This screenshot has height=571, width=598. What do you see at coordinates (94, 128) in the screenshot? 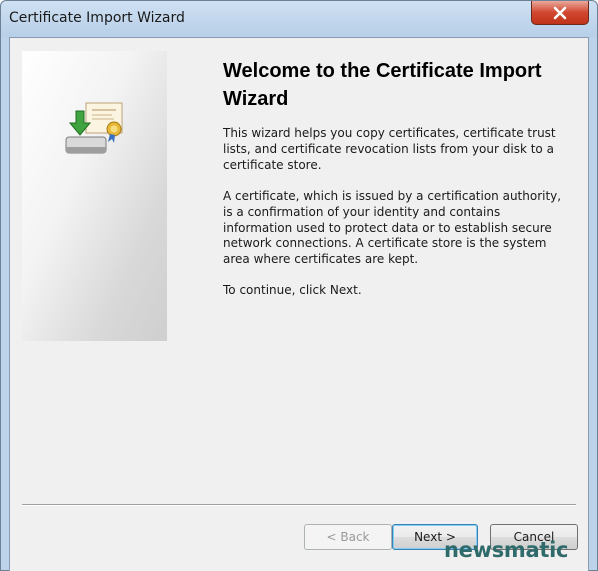
I see `certificate-import-icon` at bounding box center [94, 128].